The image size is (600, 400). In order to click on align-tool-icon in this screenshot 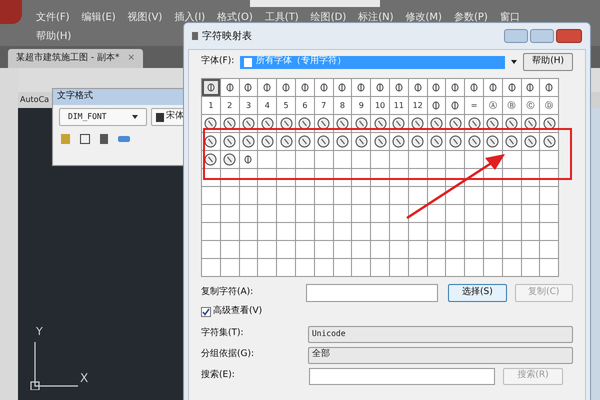, I will do `click(124, 139)`.